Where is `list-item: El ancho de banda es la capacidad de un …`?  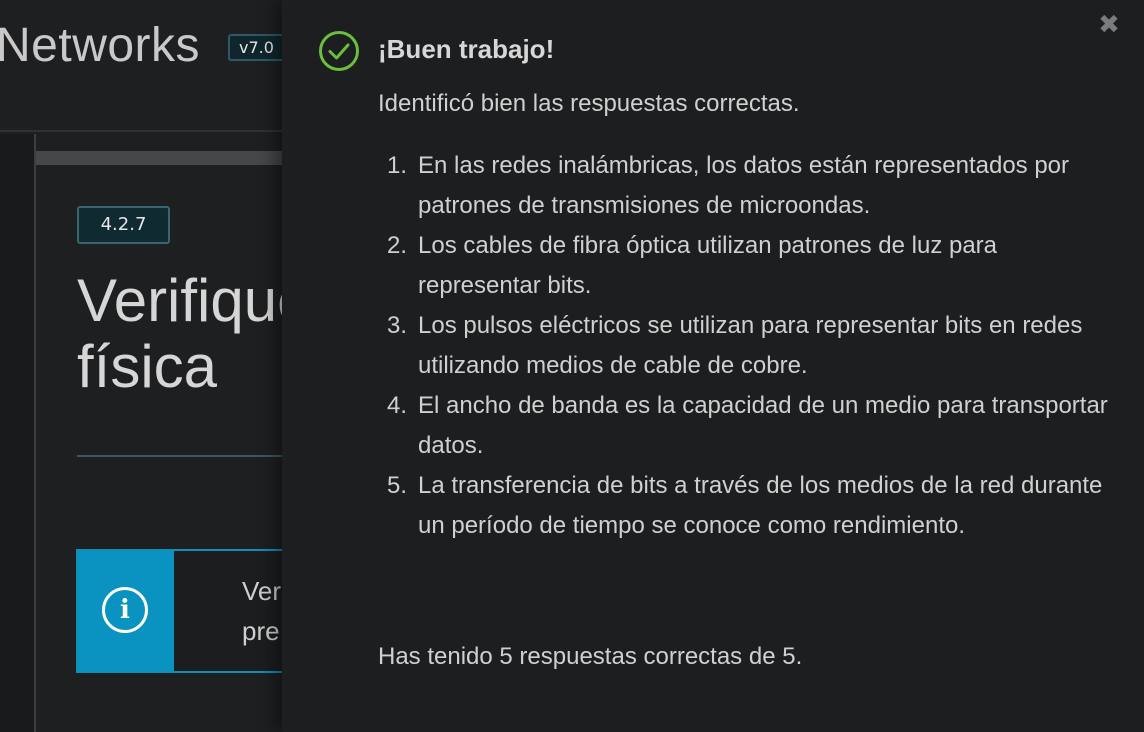
list-item: El ancho de banda es la capacidad de un … is located at coordinates (747, 422).